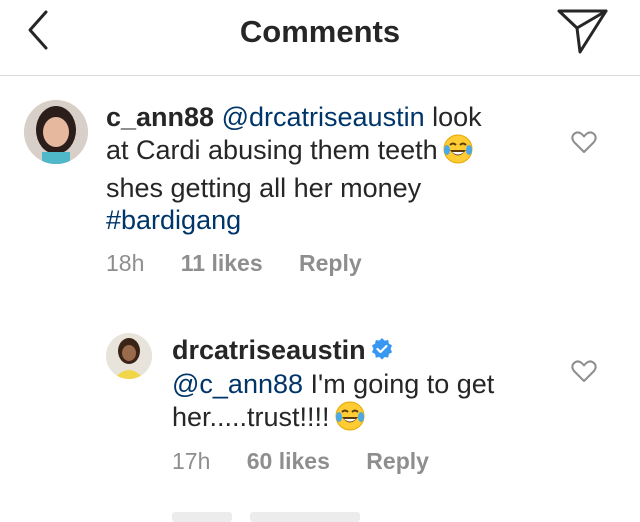 Image resolution: width=640 pixels, height=522 pixels. What do you see at coordinates (191, 461) in the screenshot?
I see `comment-timestamp: 17h` at bounding box center [191, 461].